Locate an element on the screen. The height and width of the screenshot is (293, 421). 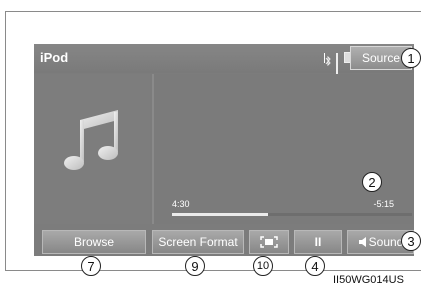
button-row: Browse Screen Format II Sound is located at coordinates (224, 241).